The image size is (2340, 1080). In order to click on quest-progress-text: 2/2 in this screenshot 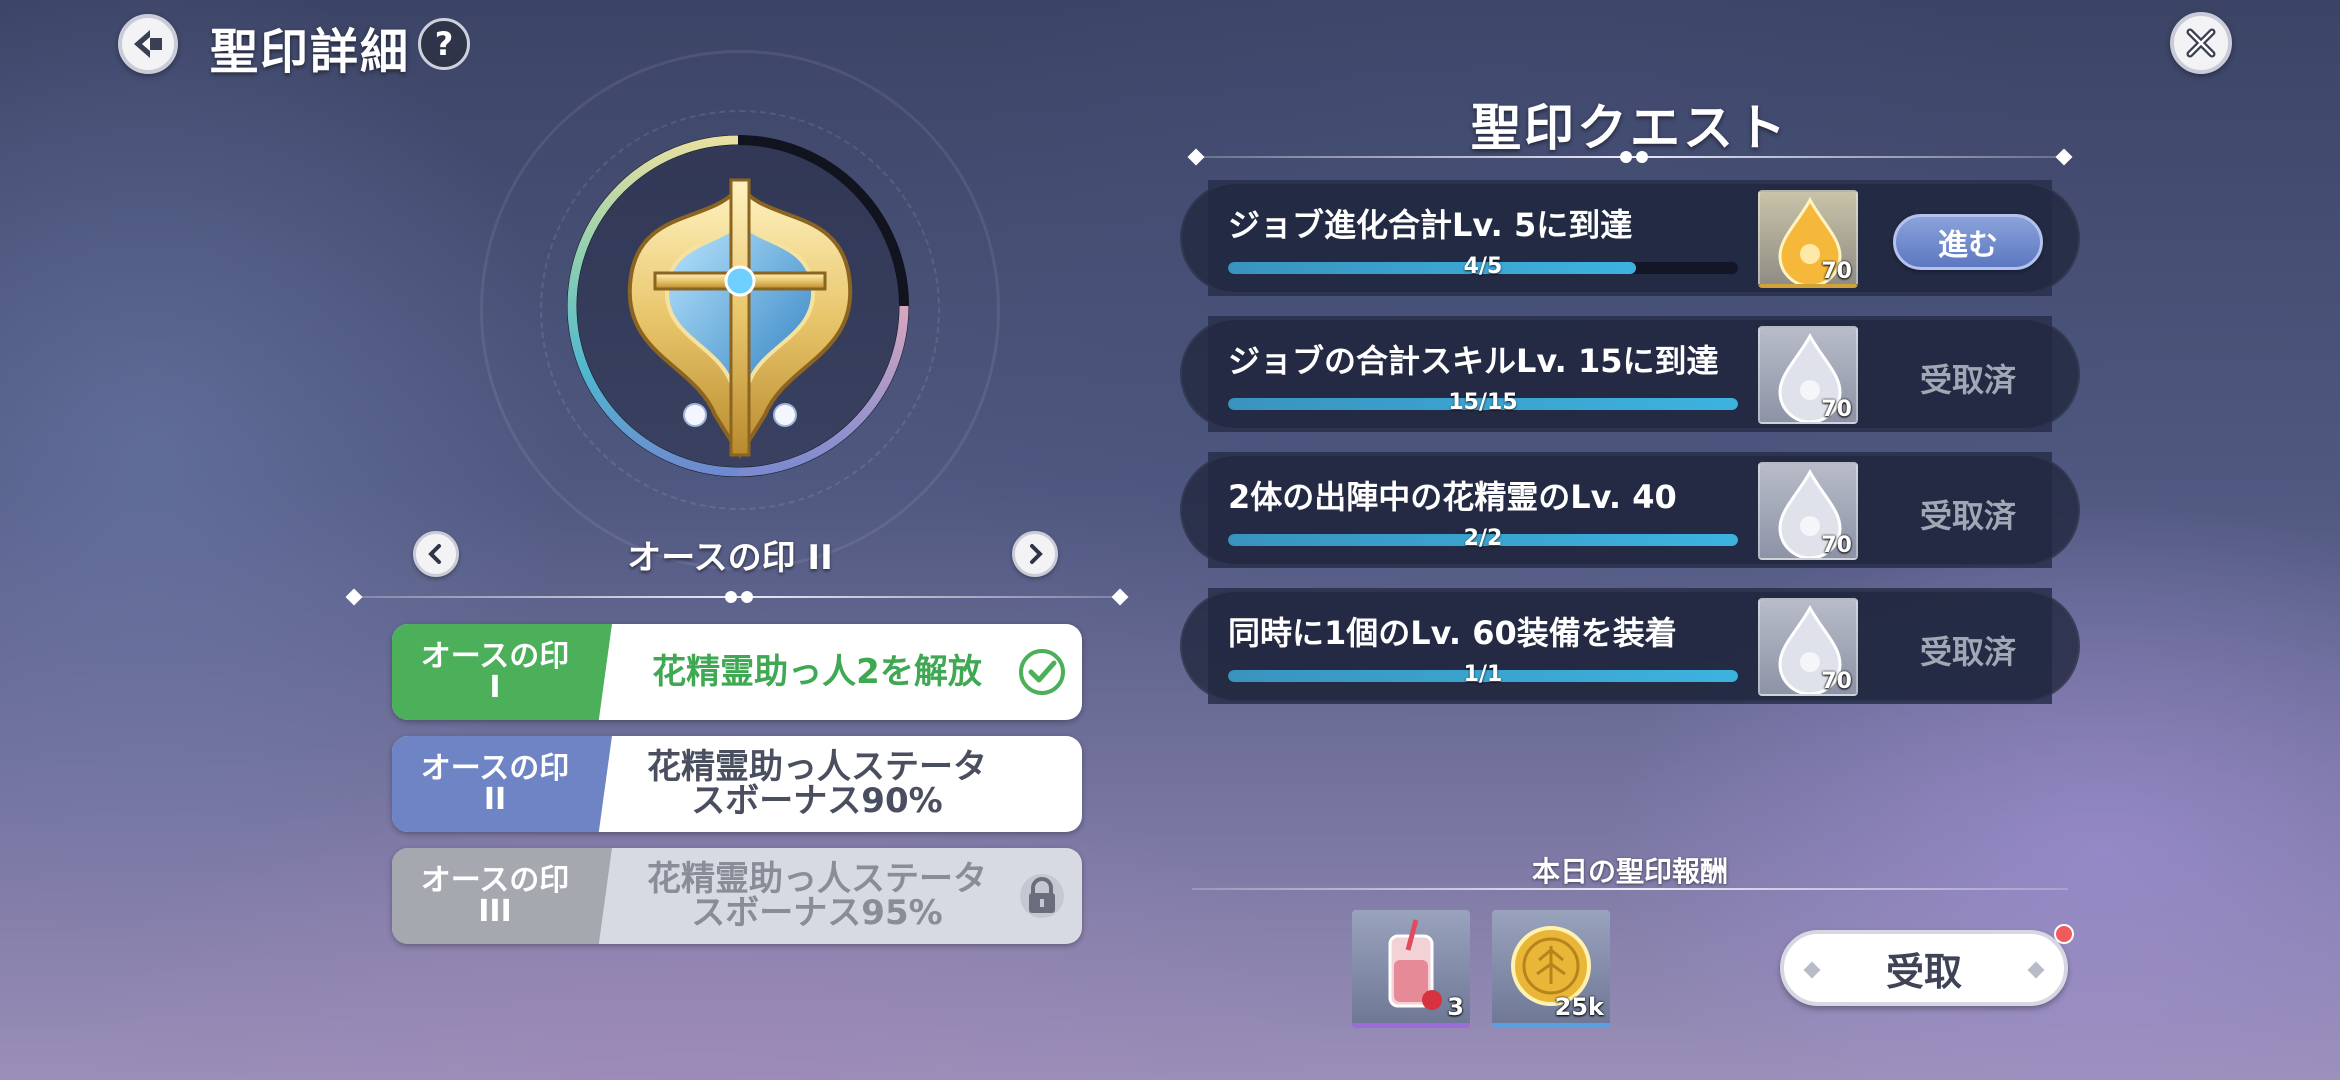, I will do `click(1483, 538)`.